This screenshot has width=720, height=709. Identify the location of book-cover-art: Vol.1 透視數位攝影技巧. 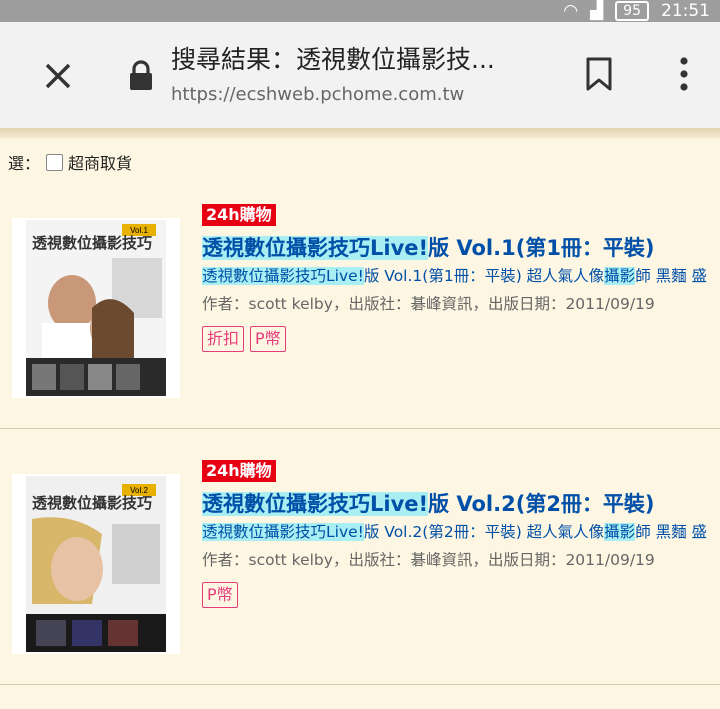
(96, 308).